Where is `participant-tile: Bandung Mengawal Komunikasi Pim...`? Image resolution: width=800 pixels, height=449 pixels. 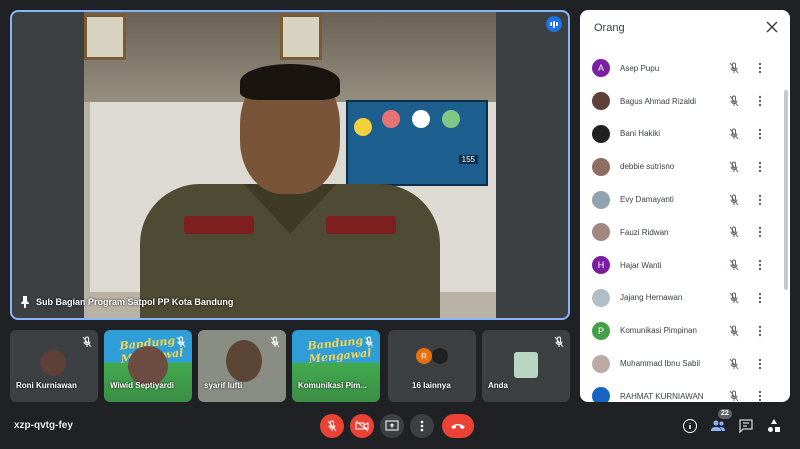 participant-tile: Bandung Mengawal Komunikasi Pim... is located at coordinates (336, 366).